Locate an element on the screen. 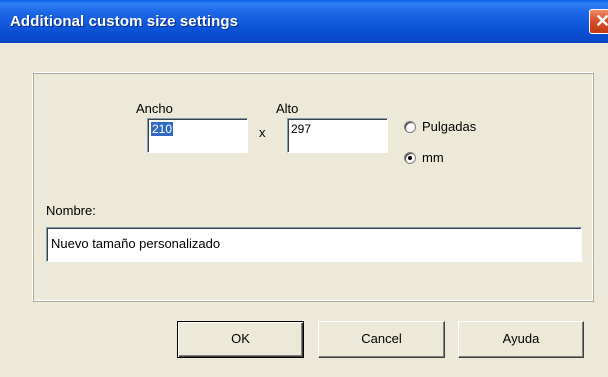 This screenshot has width=608, height=377. name-value: Nuevo tamaño personalizado is located at coordinates (136, 243).